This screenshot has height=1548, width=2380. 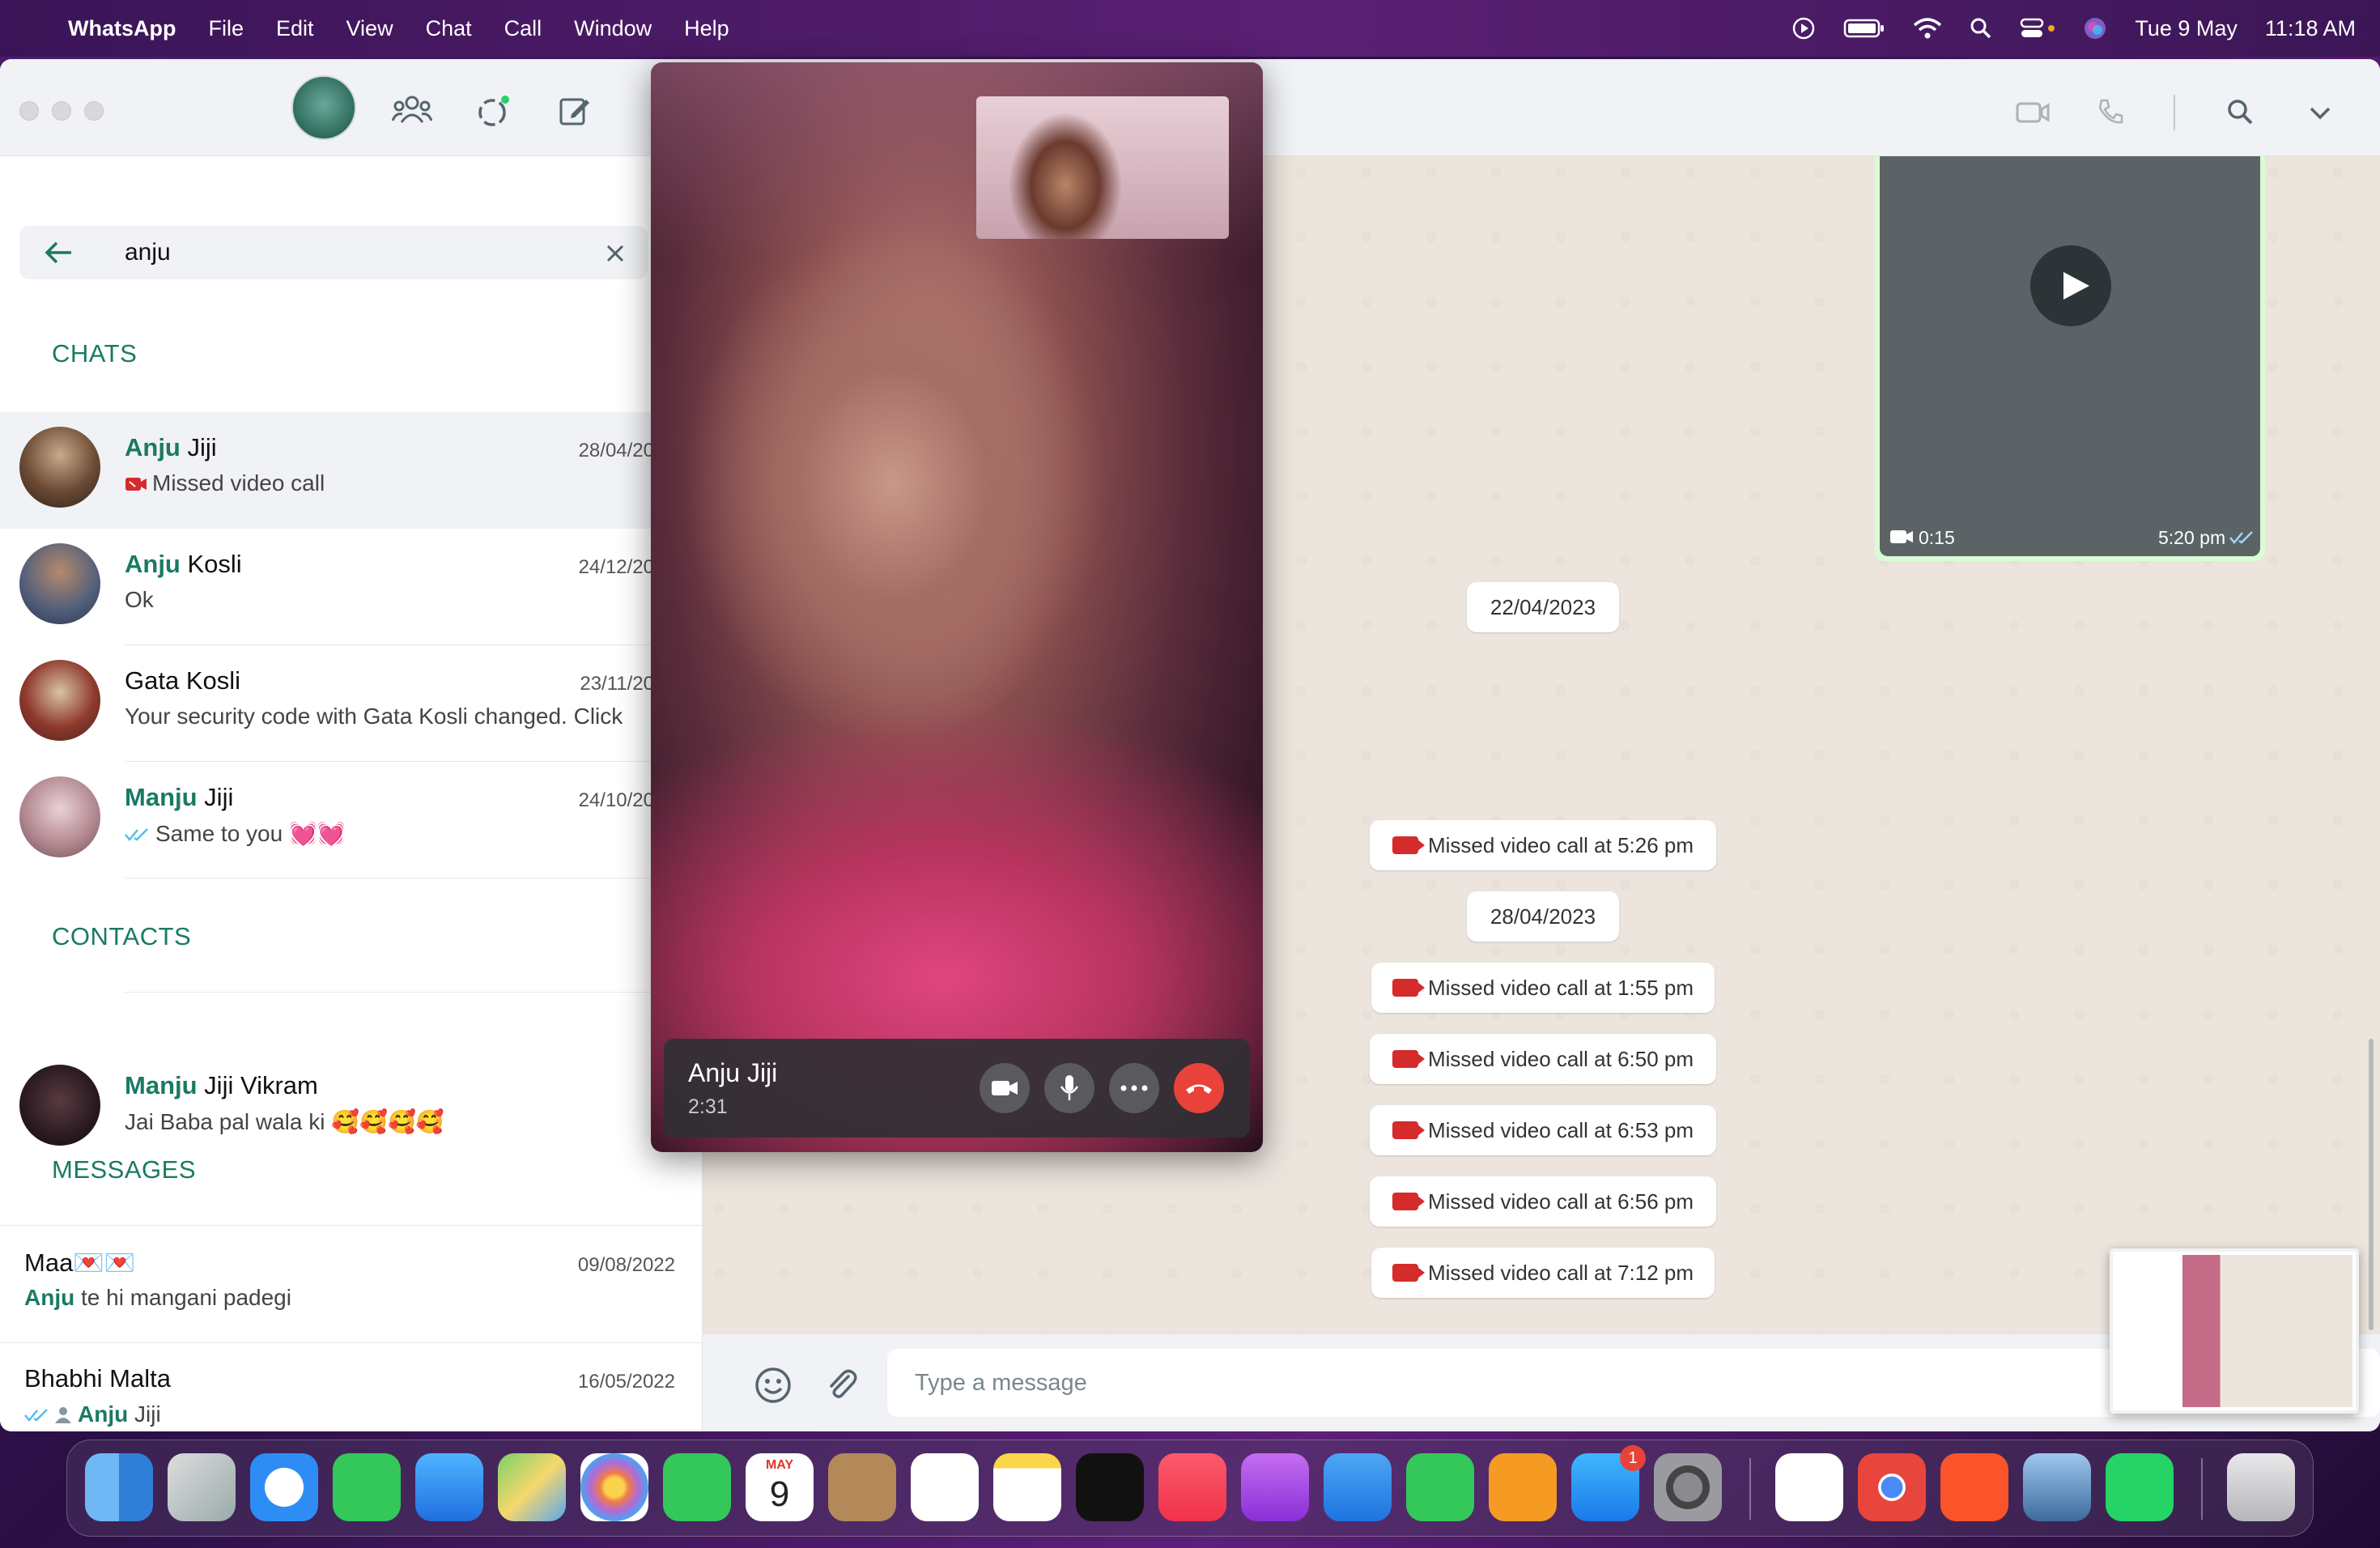 What do you see at coordinates (706, 29) in the screenshot?
I see `menu-help: Help` at bounding box center [706, 29].